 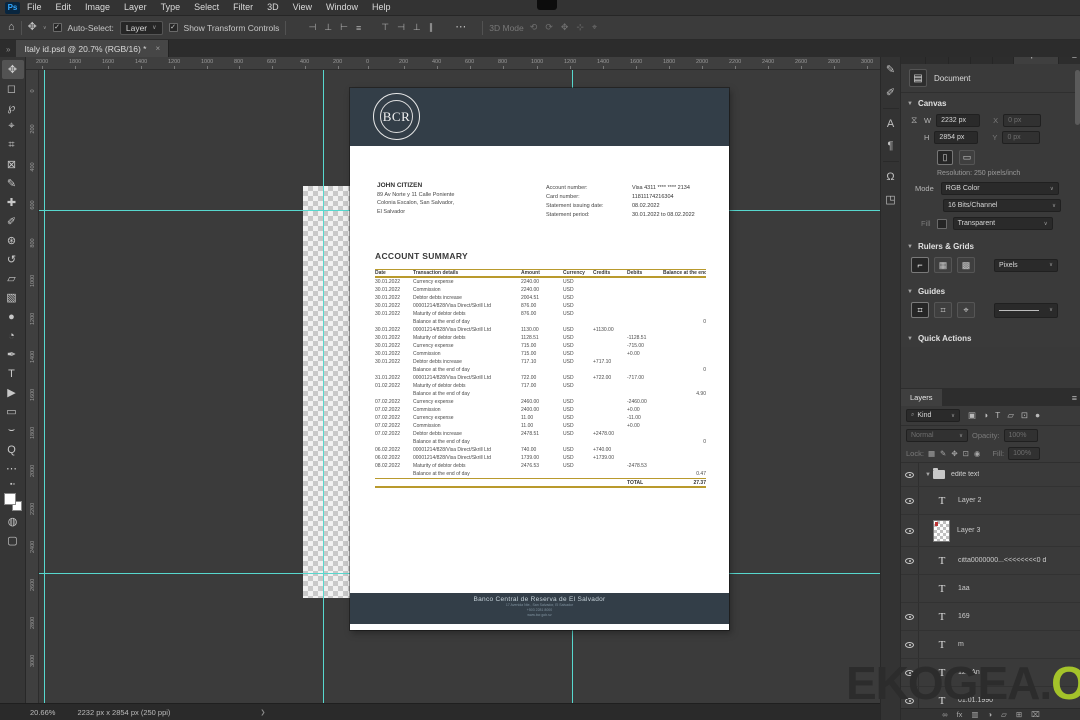 What do you see at coordinates (943, 265) in the screenshot?
I see `grid-toggle-icon: ▦` at bounding box center [943, 265].